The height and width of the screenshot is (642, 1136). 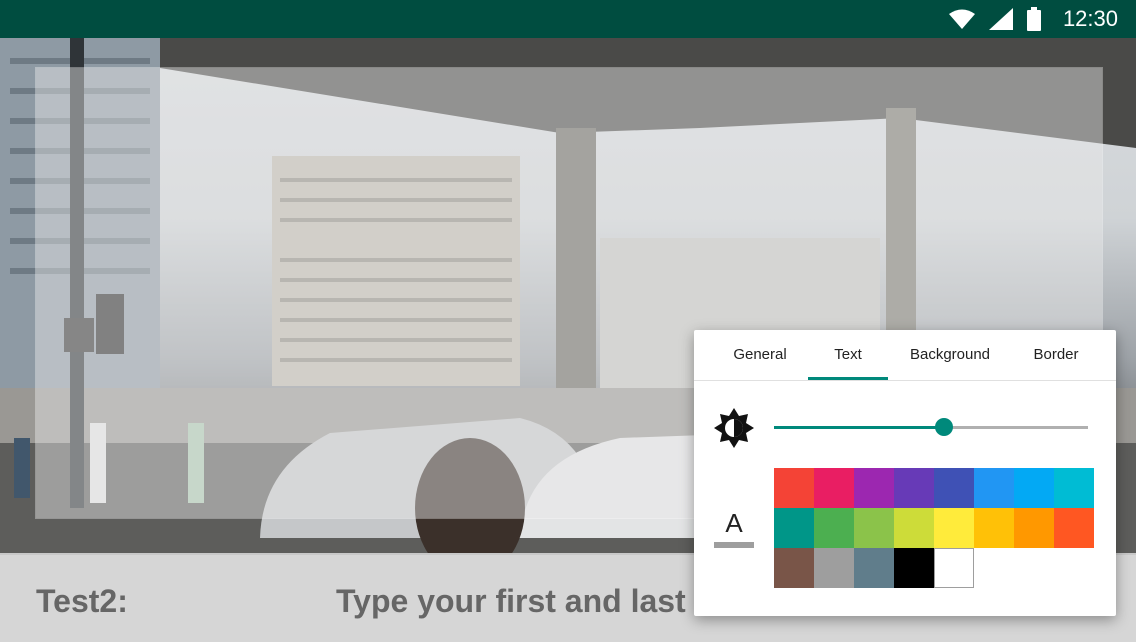 I want to click on status-bar: 12:30, so click(x=568, y=19).